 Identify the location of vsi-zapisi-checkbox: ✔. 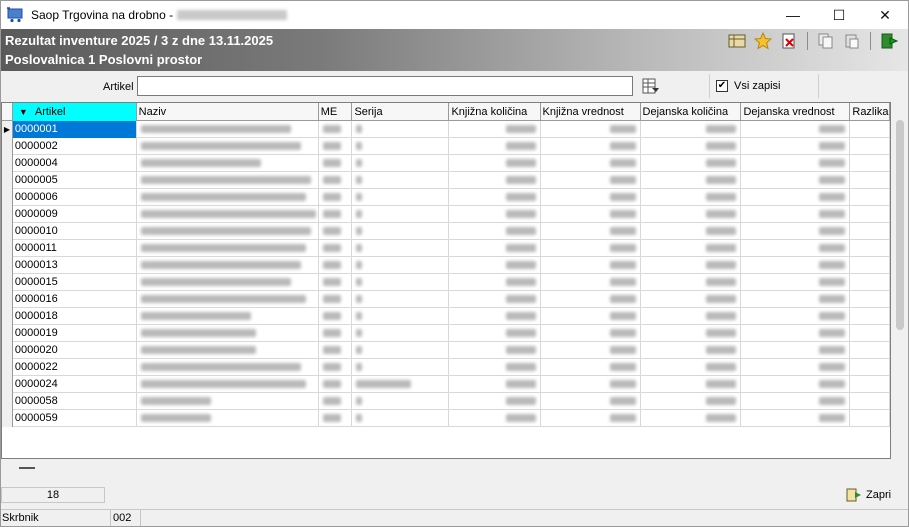
(722, 86).